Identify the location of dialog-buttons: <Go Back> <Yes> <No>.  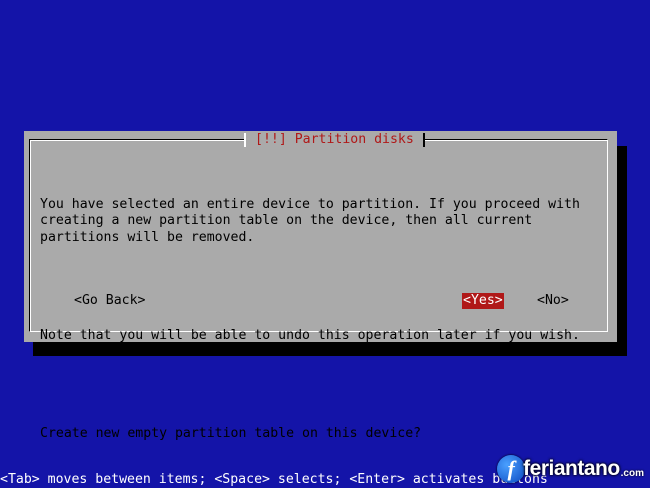
(320, 301).